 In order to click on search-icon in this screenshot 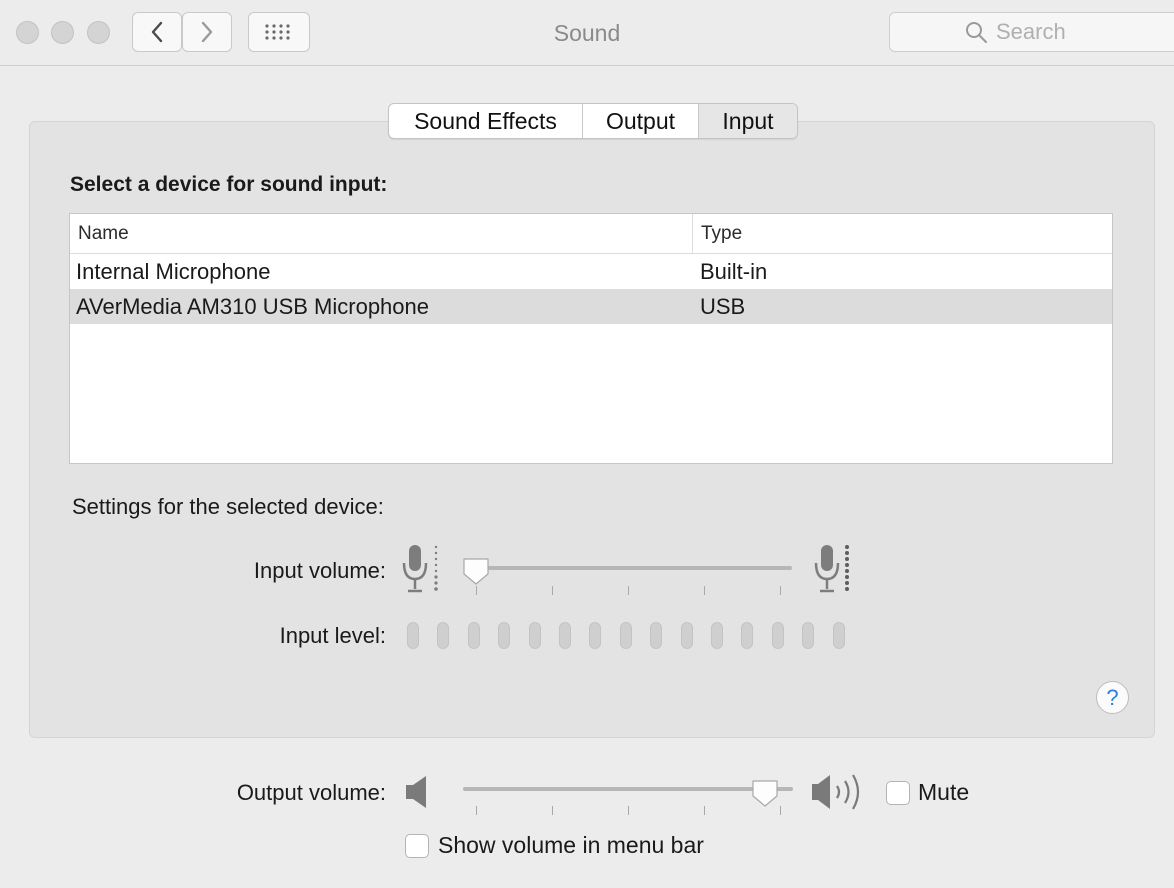, I will do `click(976, 32)`.